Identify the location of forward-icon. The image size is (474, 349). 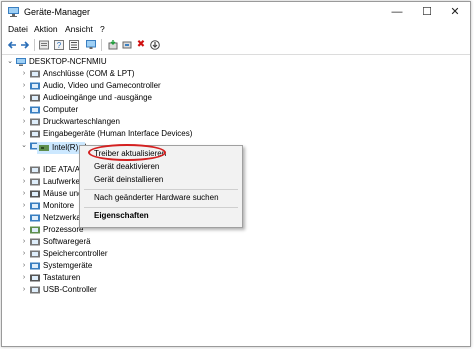
(25, 45).